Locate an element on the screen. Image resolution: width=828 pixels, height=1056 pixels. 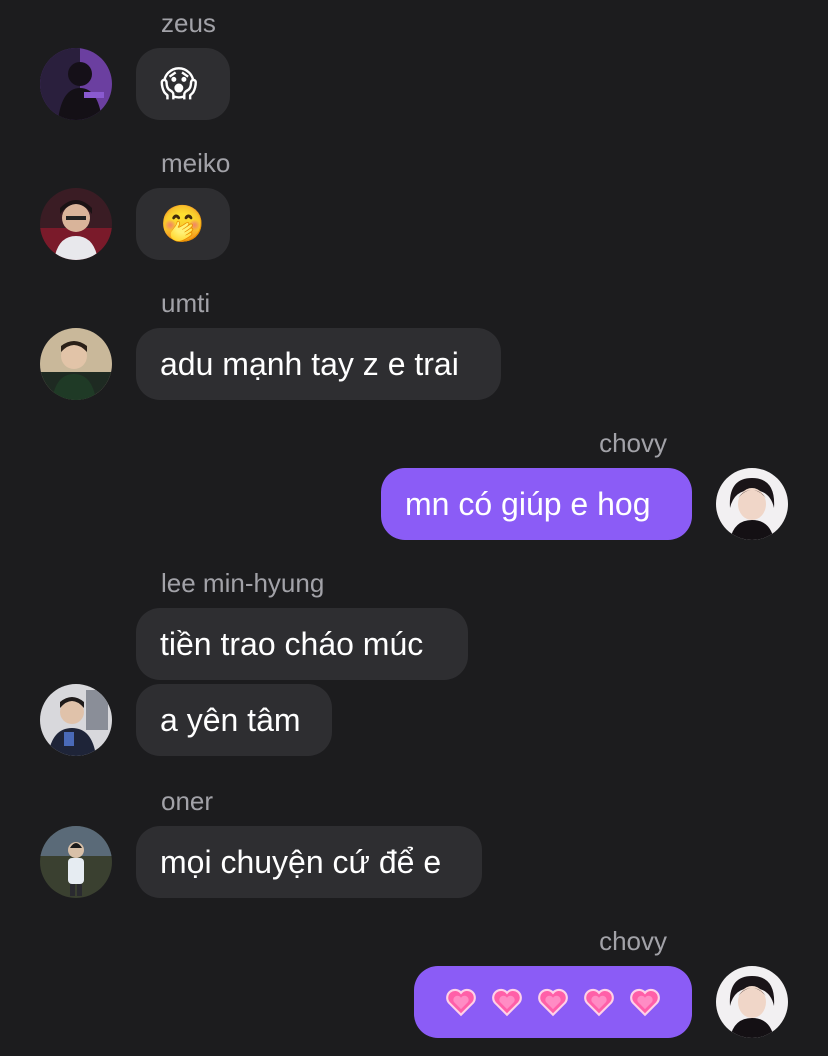
hearts-row is located at coordinates (553, 1002).